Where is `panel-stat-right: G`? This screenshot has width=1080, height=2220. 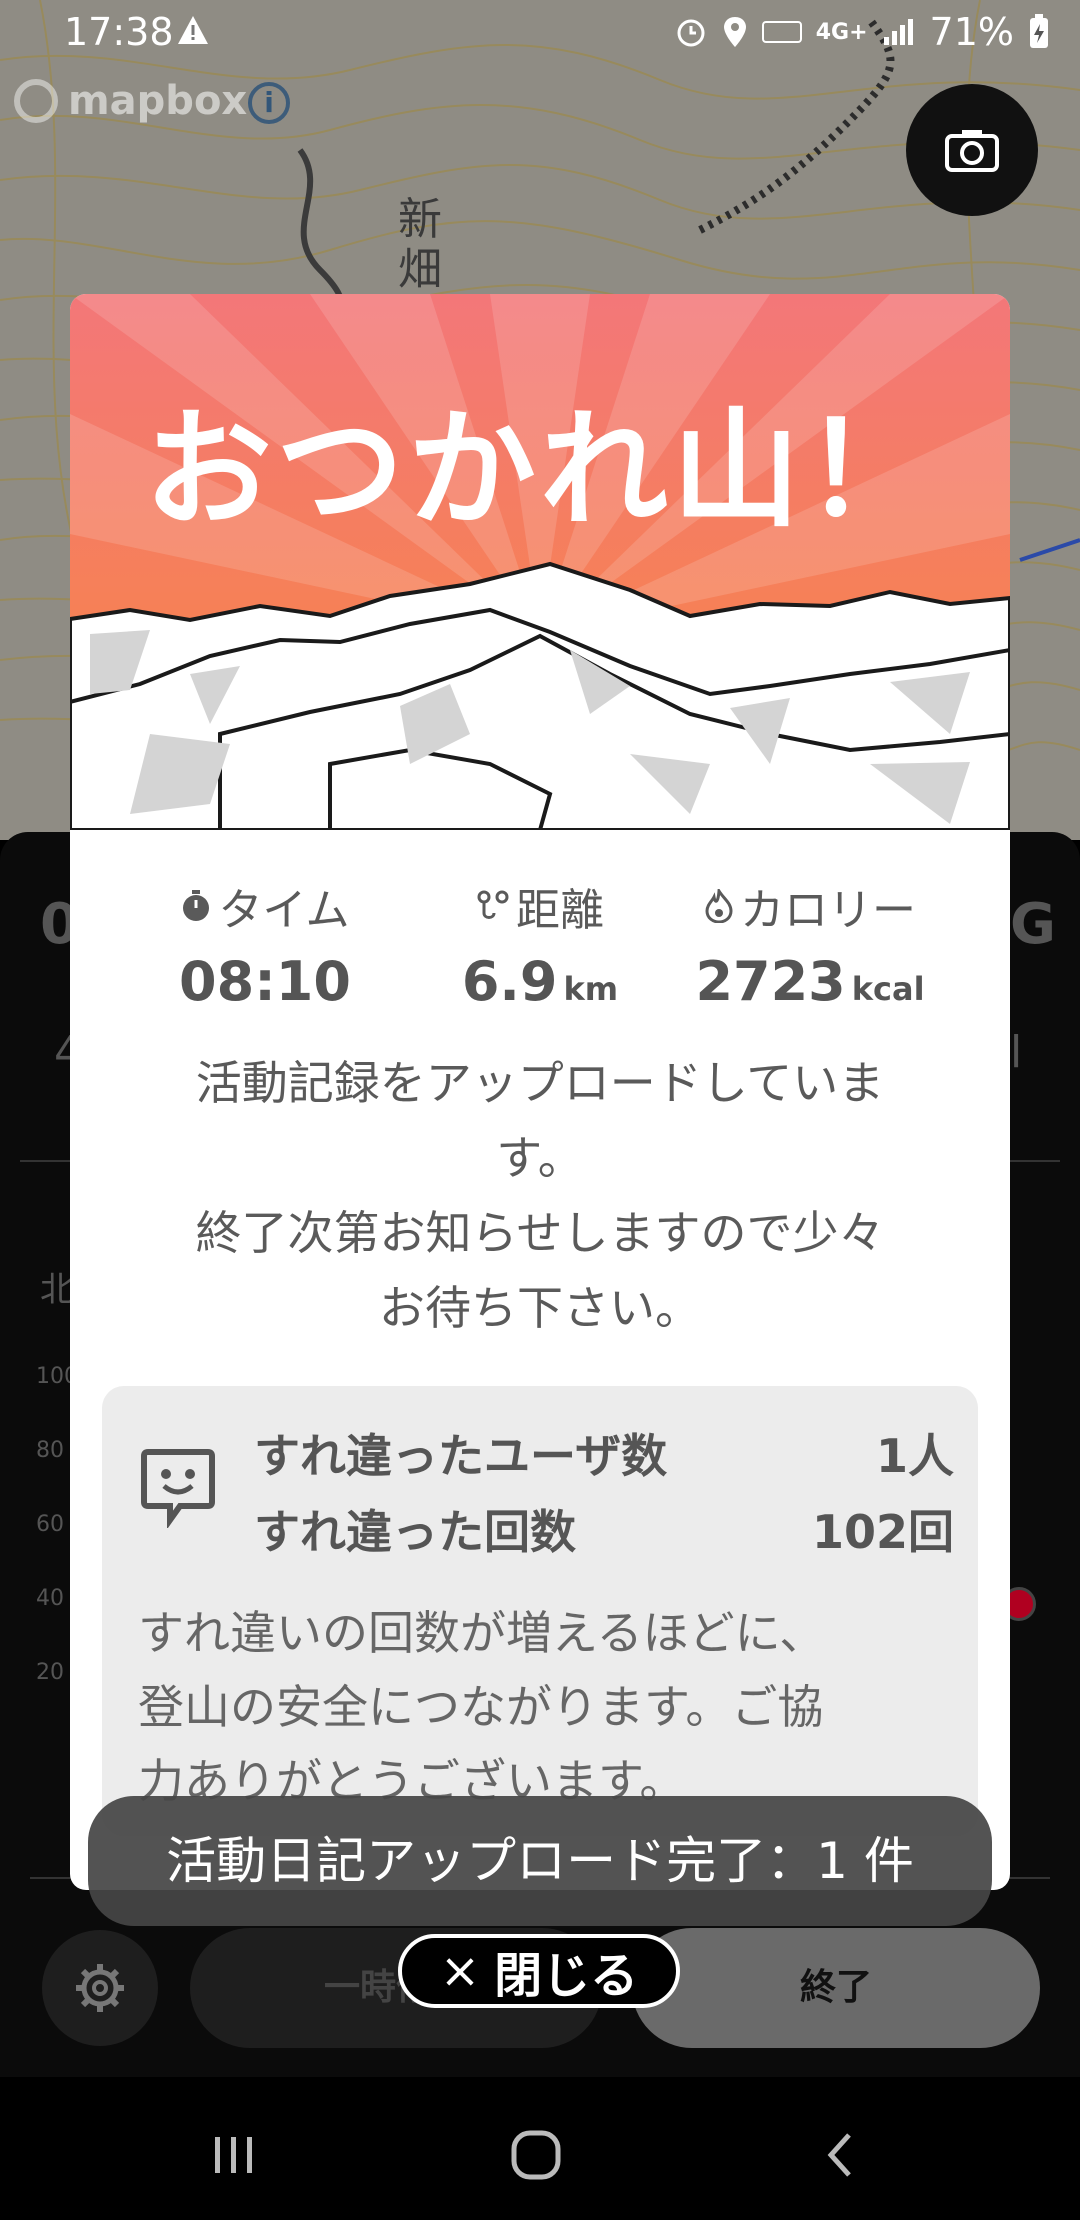 panel-stat-right: G is located at coordinates (1033, 924).